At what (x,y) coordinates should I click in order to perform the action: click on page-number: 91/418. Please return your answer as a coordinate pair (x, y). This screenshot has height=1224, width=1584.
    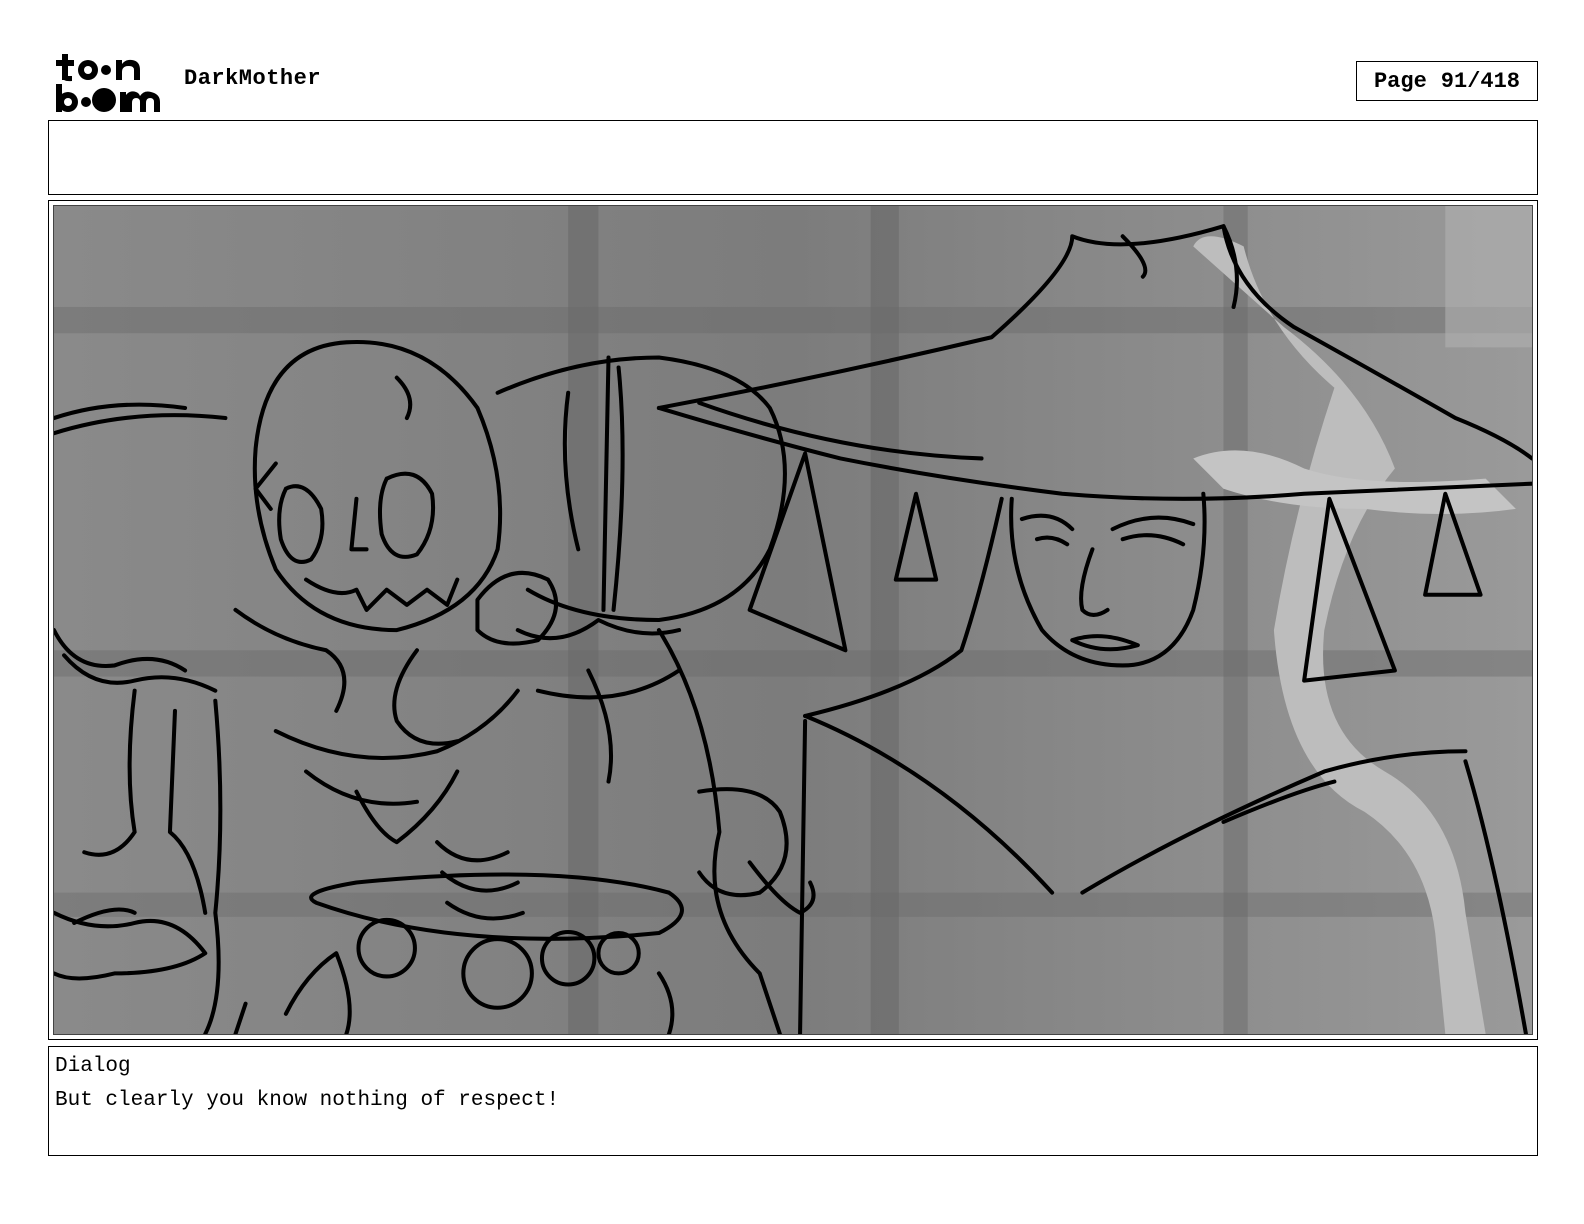
    Looking at the image, I should click on (1480, 81).